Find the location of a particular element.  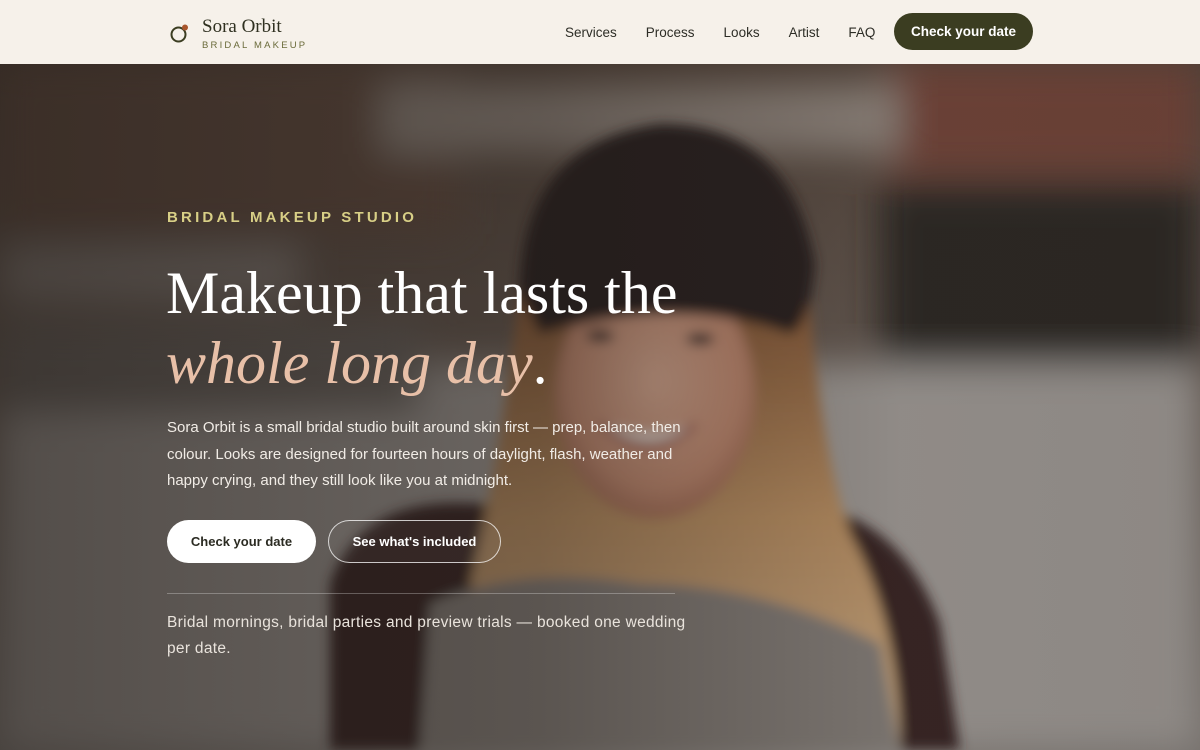

nav-link-looks: Looks is located at coordinates (742, 32).